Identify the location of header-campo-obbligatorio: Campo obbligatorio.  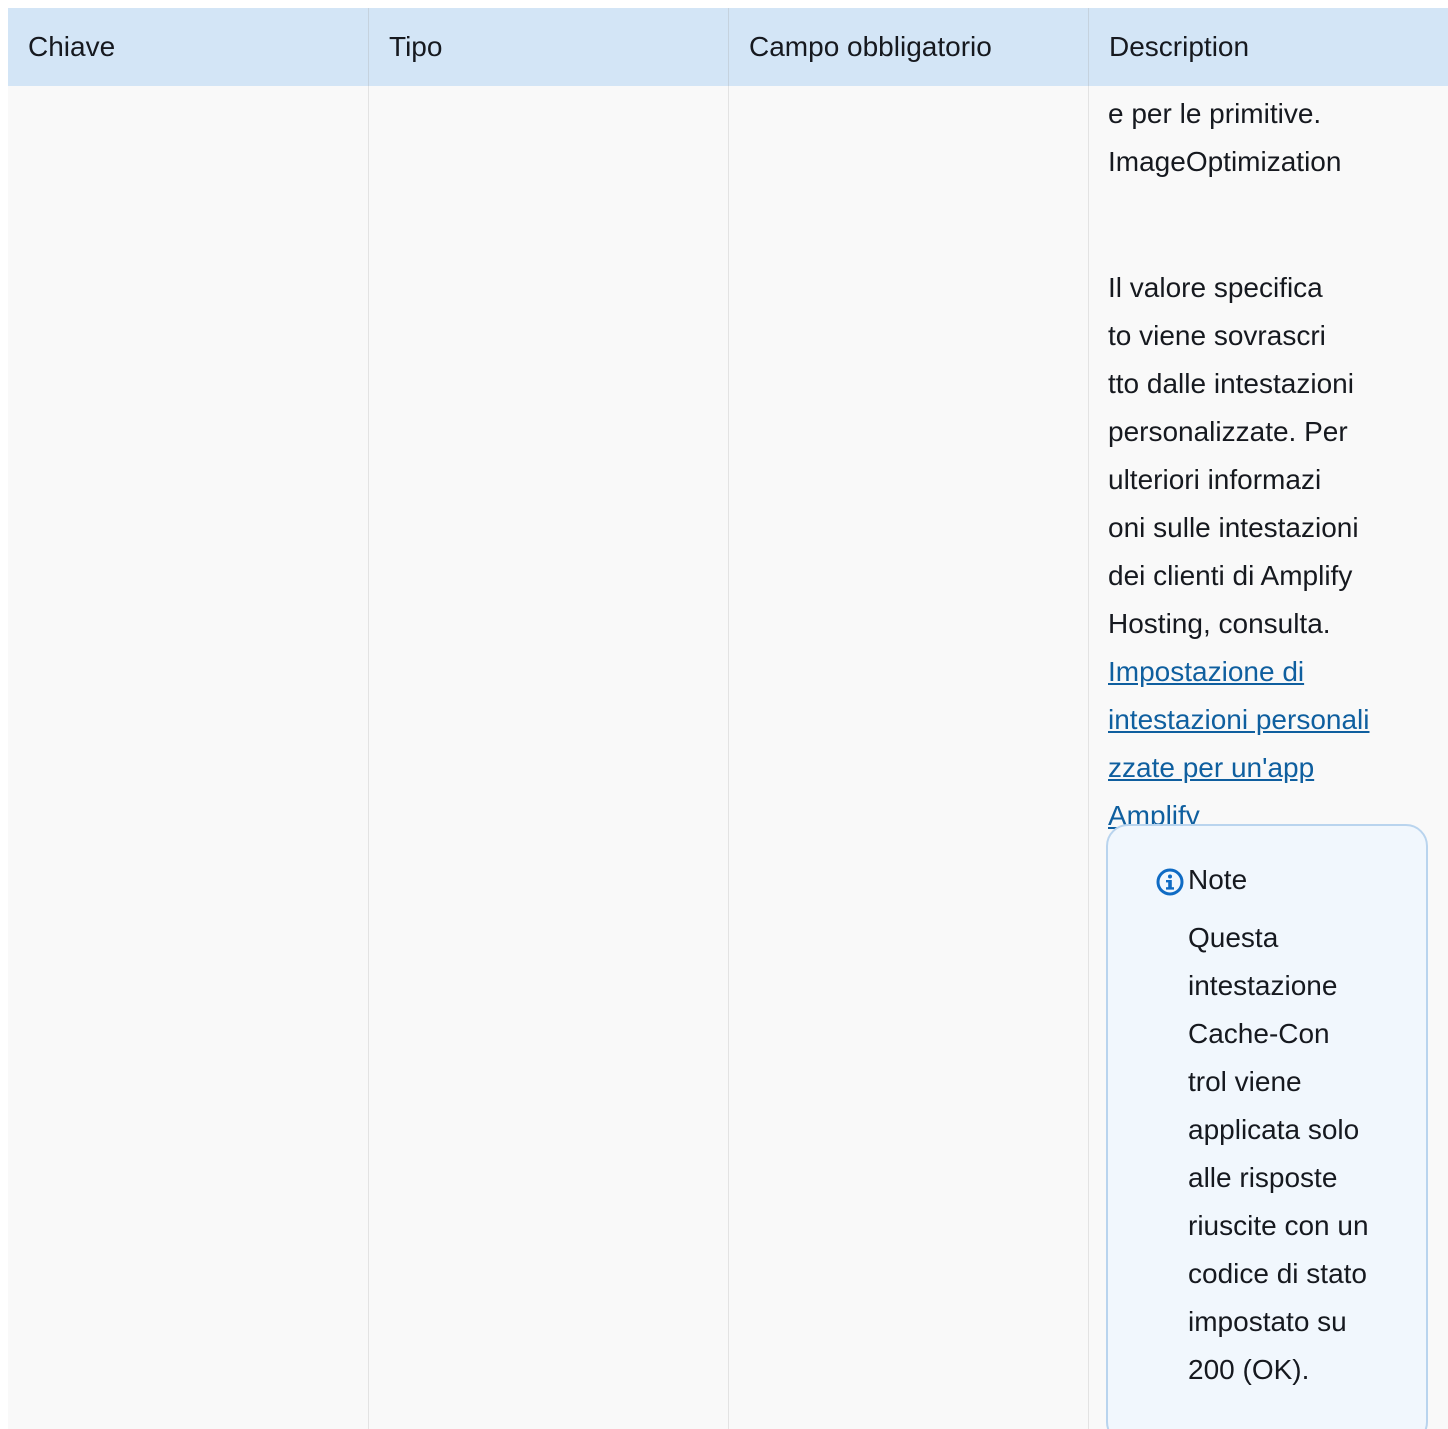
(908, 47).